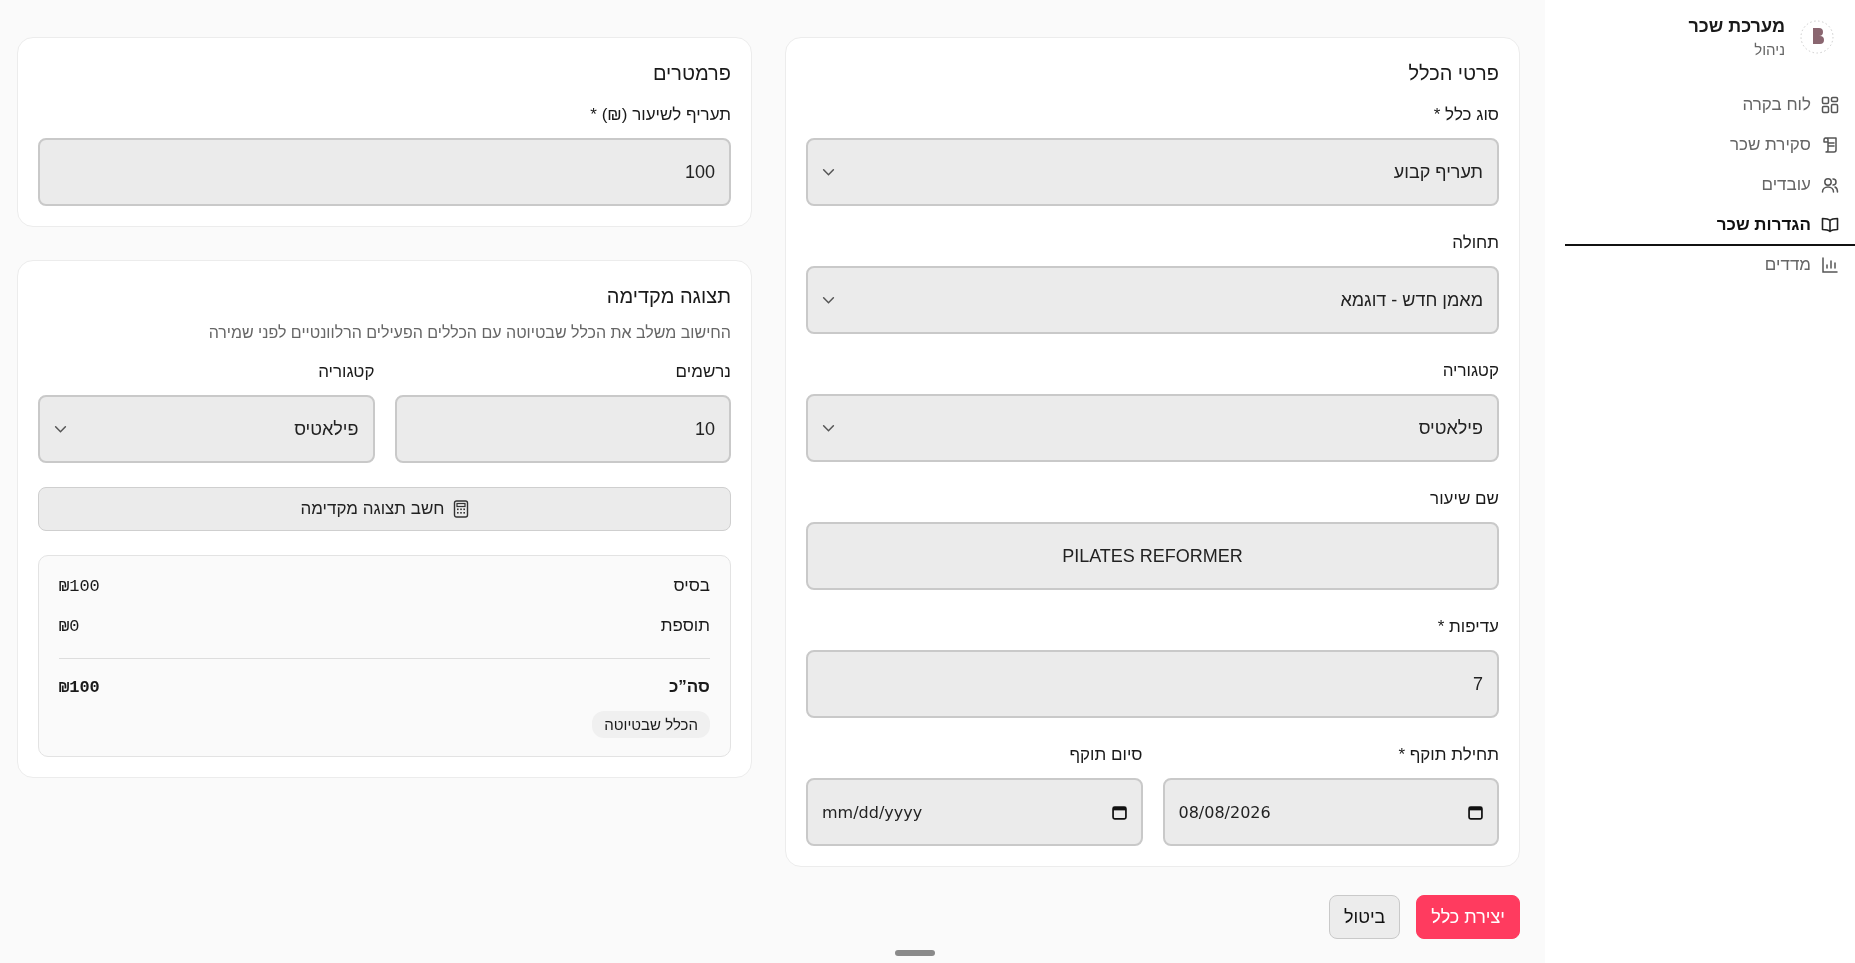  What do you see at coordinates (974, 812) in the screenshot?
I see `date-field: mm/dd/yyyy` at bounding box center [974, 812].